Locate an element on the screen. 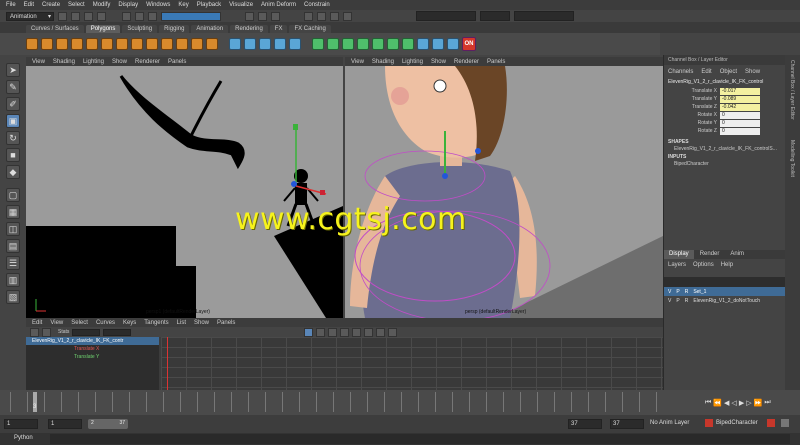  vp-menu-show: Show is located at coordinates (119, 62).